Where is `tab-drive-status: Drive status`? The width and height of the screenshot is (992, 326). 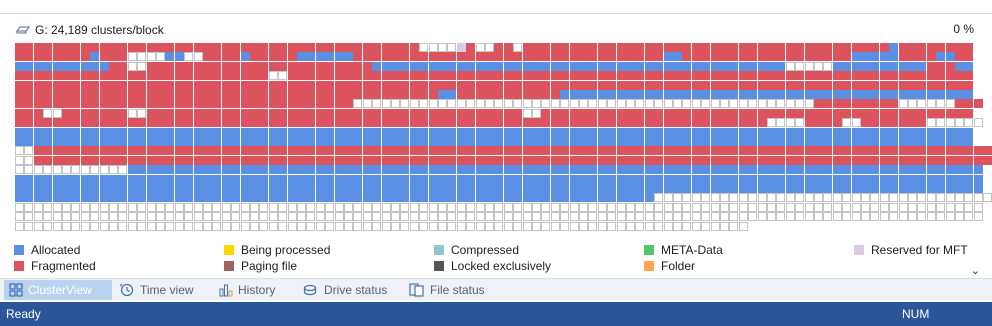 tab-drive-status: Drive status is located at coordinates (345, 290).